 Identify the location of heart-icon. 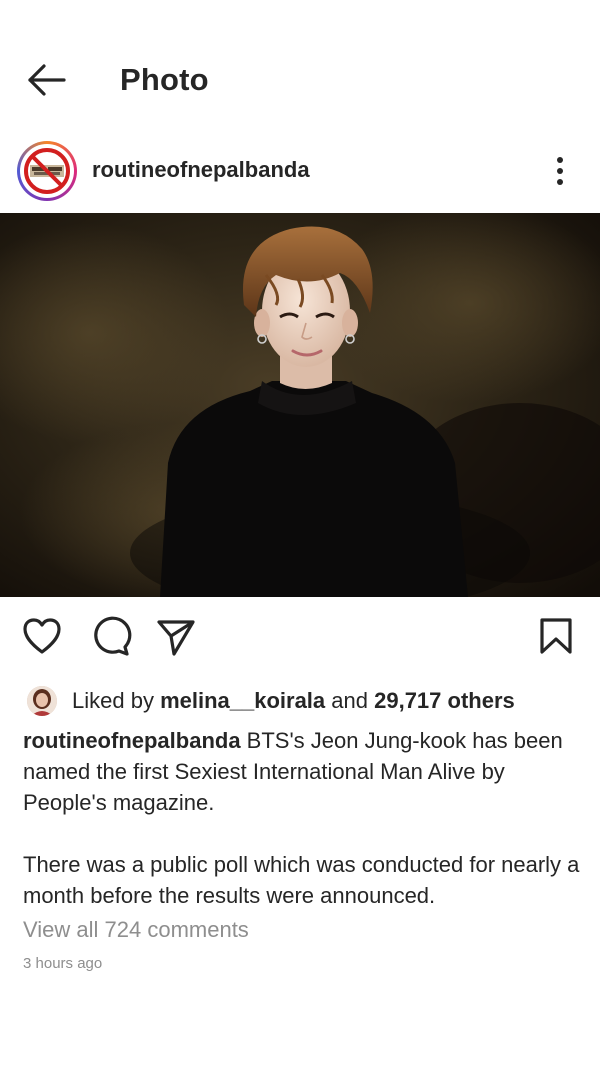
(42, 636).